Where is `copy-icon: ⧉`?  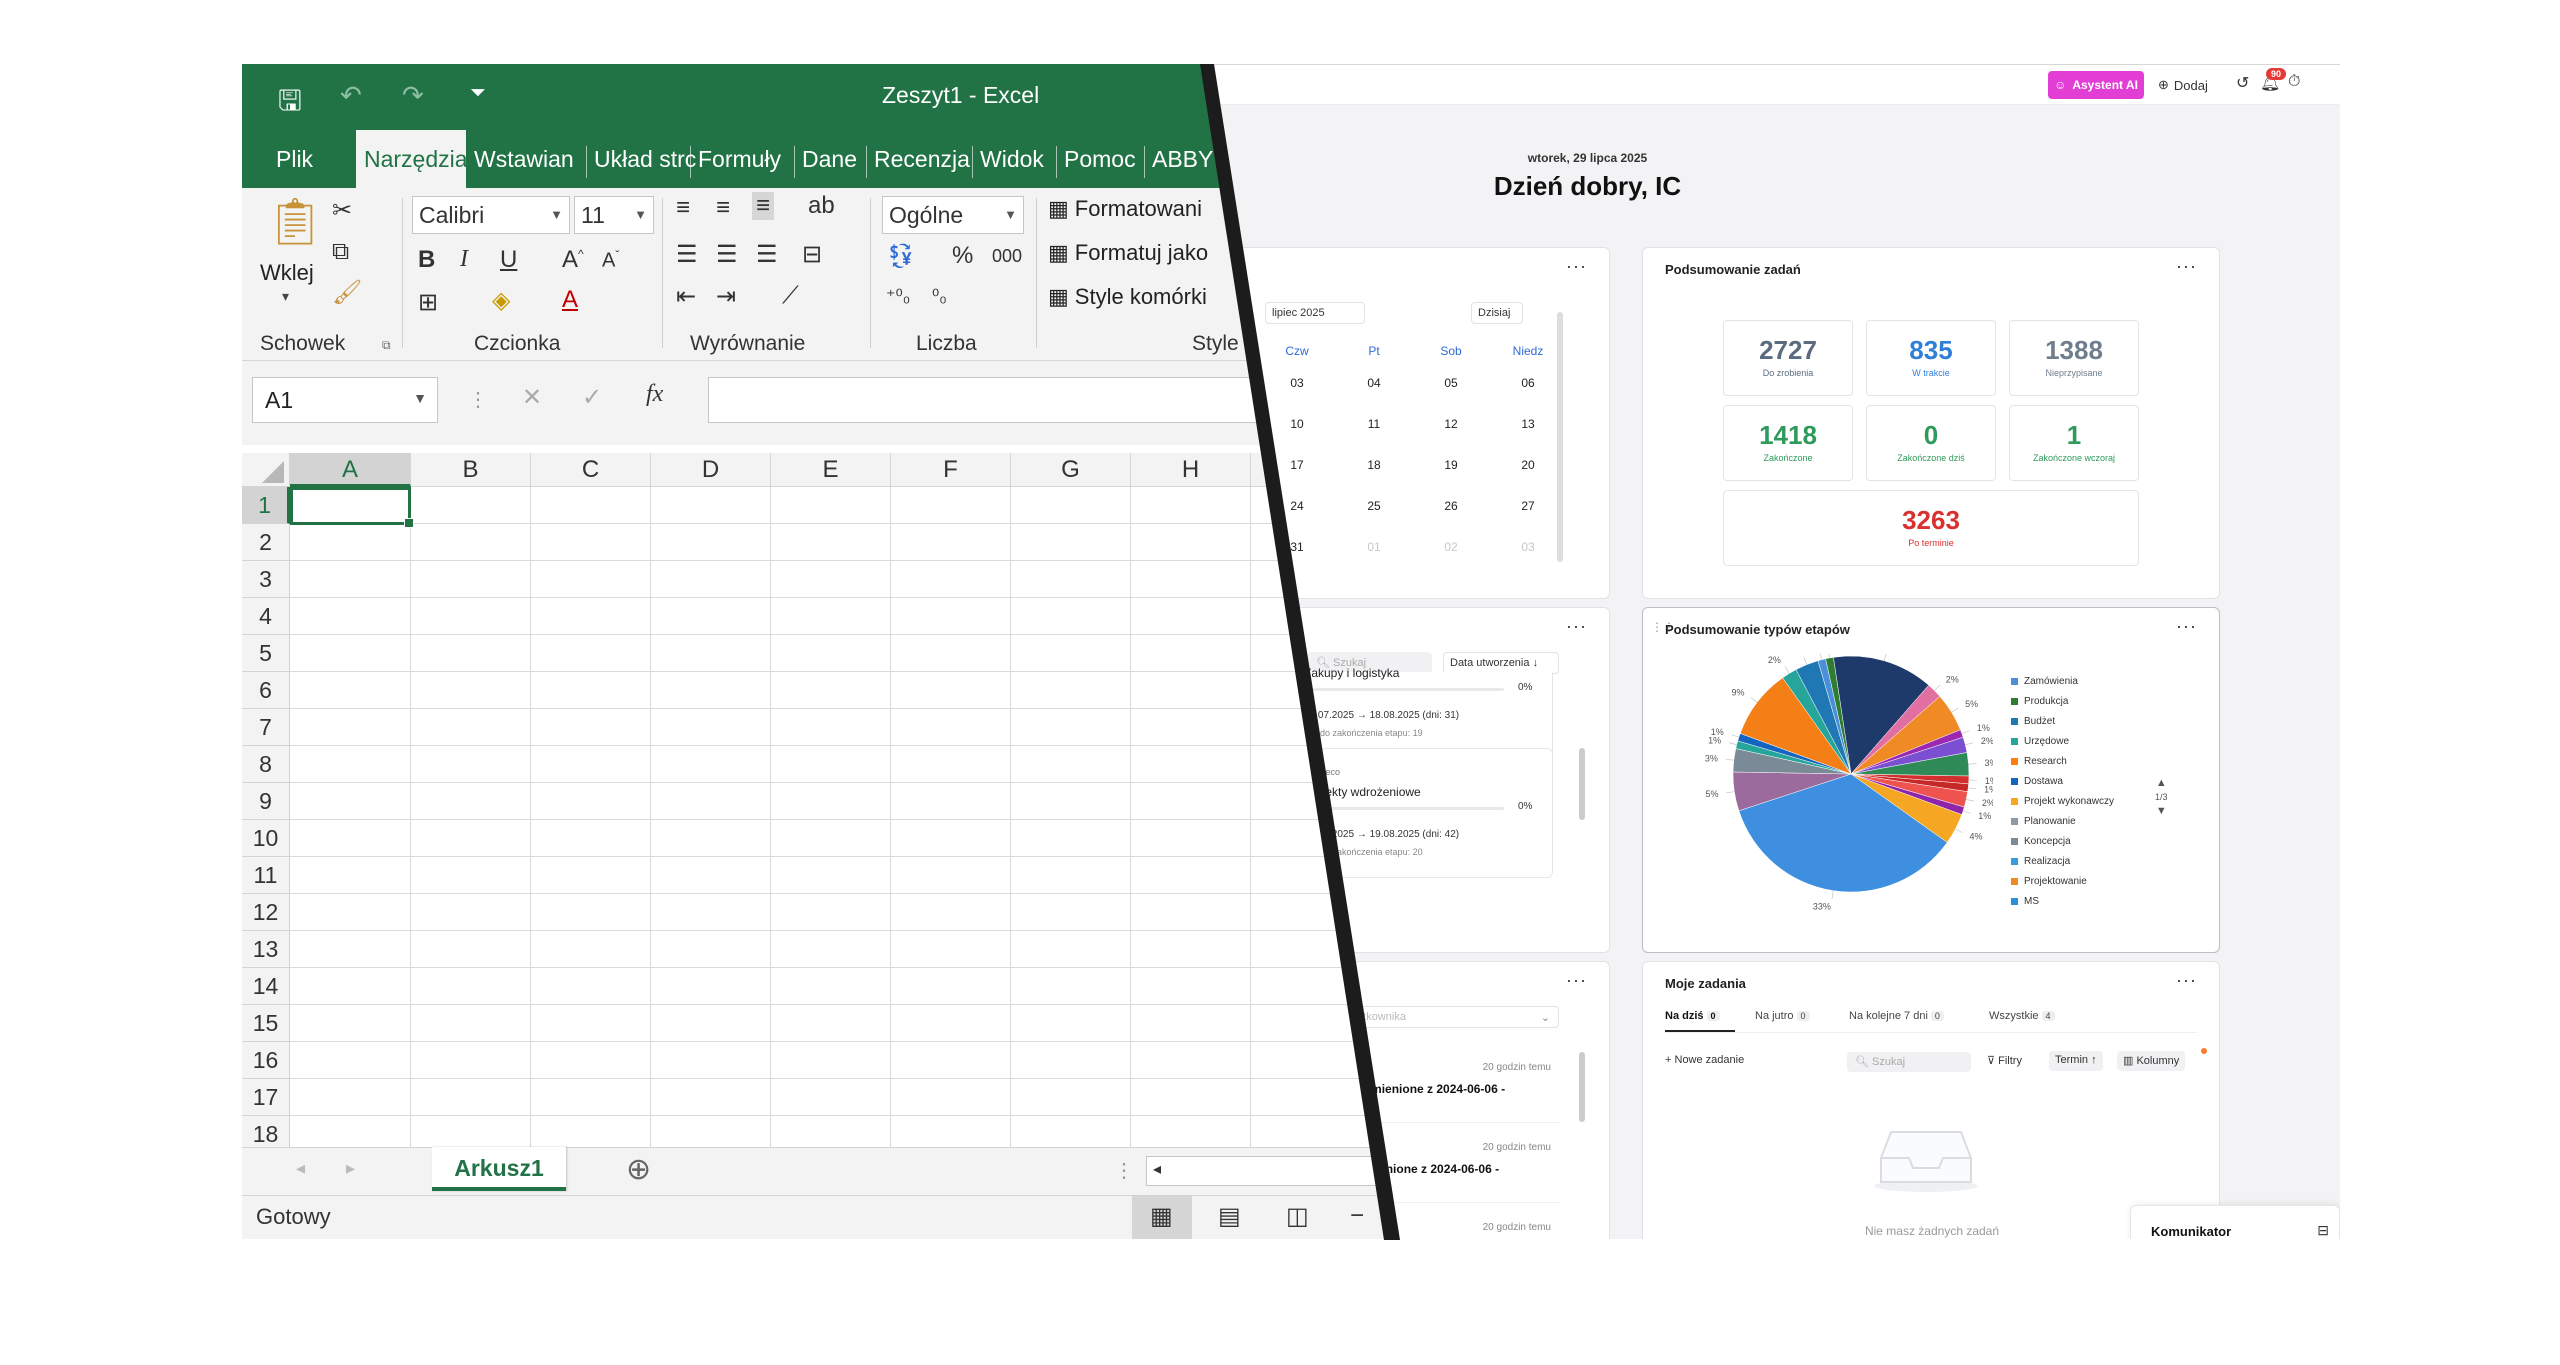
copy-icon: ⧉ is located at coordinates (340, 252).